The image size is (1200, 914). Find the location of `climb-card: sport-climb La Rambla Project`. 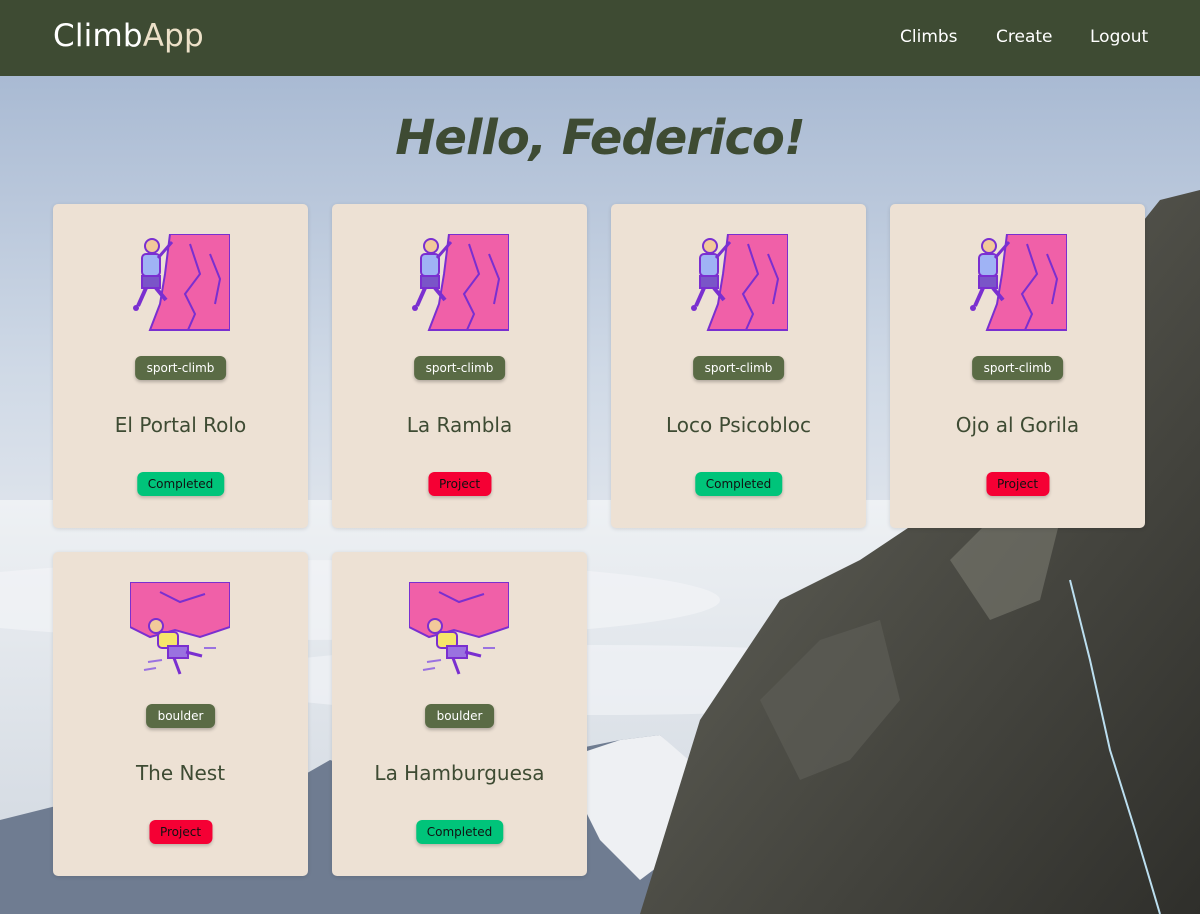

climb-card: sport-climb La Rambla Project is located at coordinates (459, 366).